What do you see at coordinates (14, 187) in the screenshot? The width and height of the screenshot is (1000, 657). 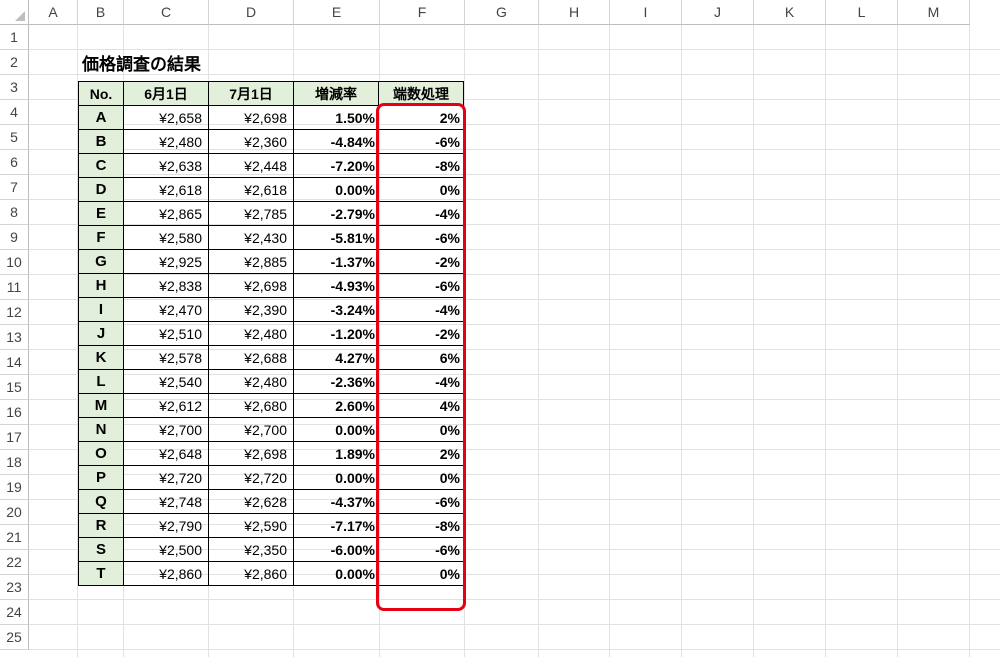 I see `row-header-7: 7` at bounding box center [14, 187].